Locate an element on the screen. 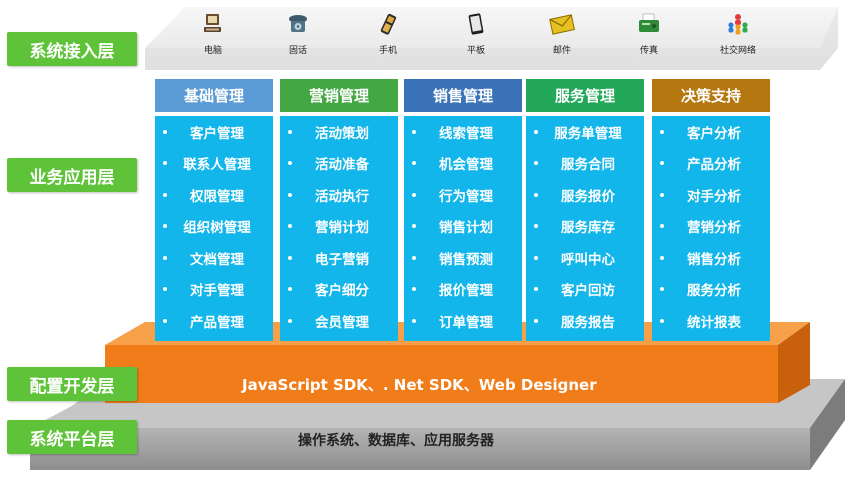  module-item-label: 服务合同 is located at coordinates (588, 165).